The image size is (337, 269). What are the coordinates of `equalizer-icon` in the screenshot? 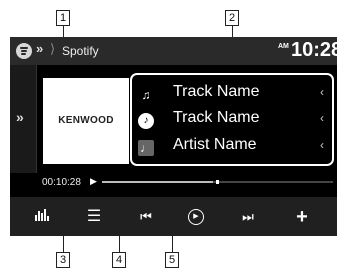 It's located at (42, 215).